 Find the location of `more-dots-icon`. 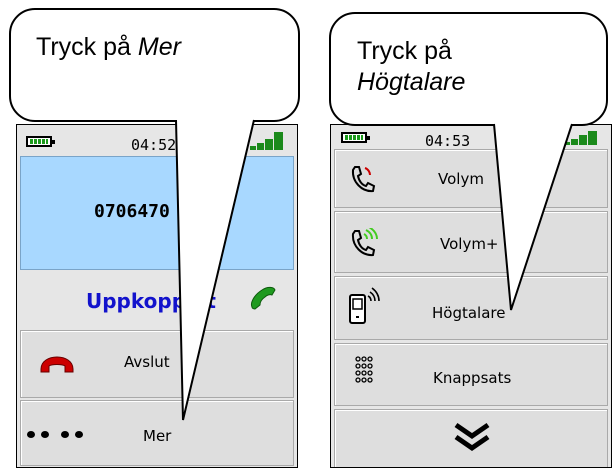

more-dots-icon is located at coordinates (55, 435).